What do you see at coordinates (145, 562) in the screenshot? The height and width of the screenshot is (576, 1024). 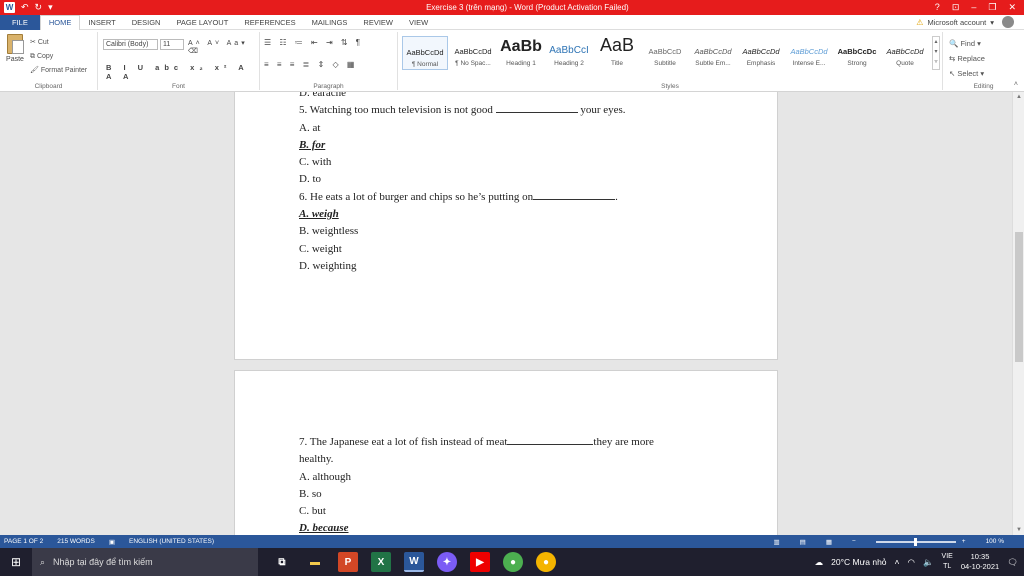 I see `taskbar-search: ⌕ Nhập tại đây để tìm kiếm` at bounding box center [145, 562].